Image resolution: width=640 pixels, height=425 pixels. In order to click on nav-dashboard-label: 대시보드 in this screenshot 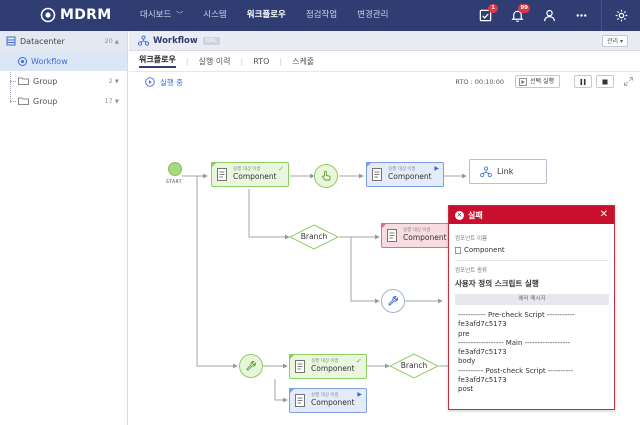, I will do `click(156, 15)`.